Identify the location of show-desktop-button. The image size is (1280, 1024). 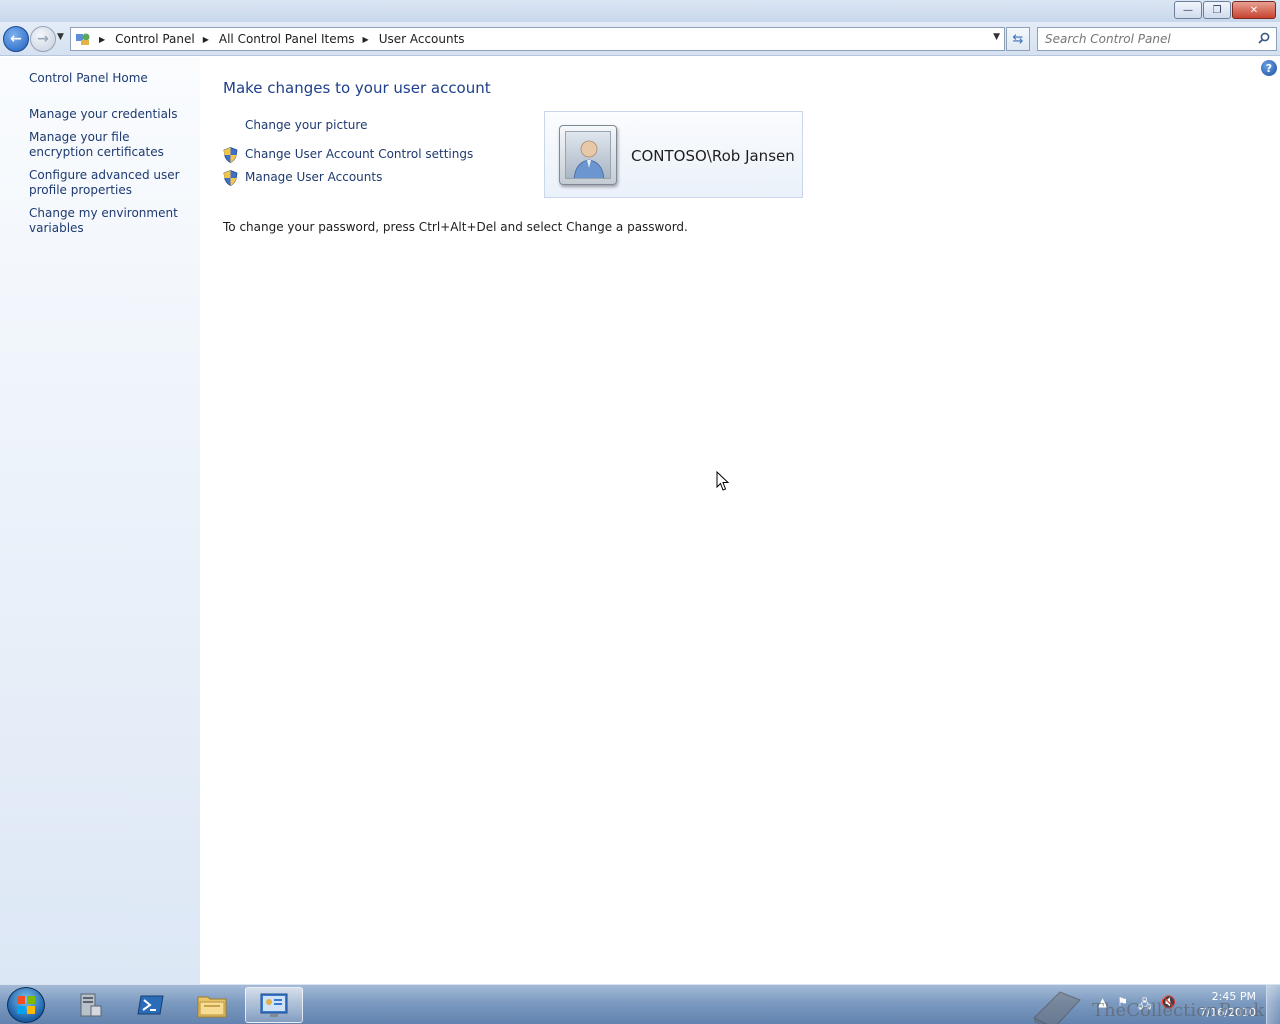
(1273, 1004).